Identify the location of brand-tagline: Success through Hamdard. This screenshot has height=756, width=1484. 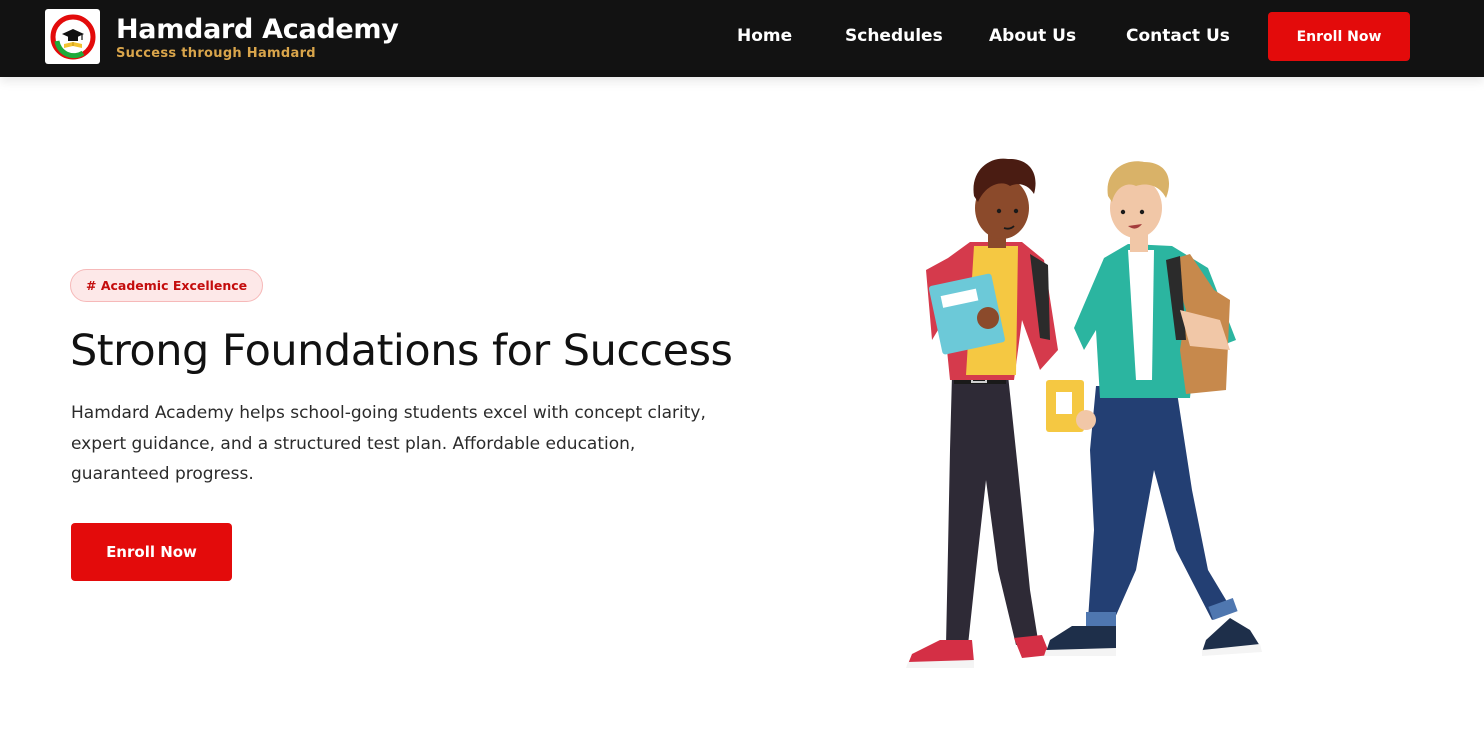
(216, 53).